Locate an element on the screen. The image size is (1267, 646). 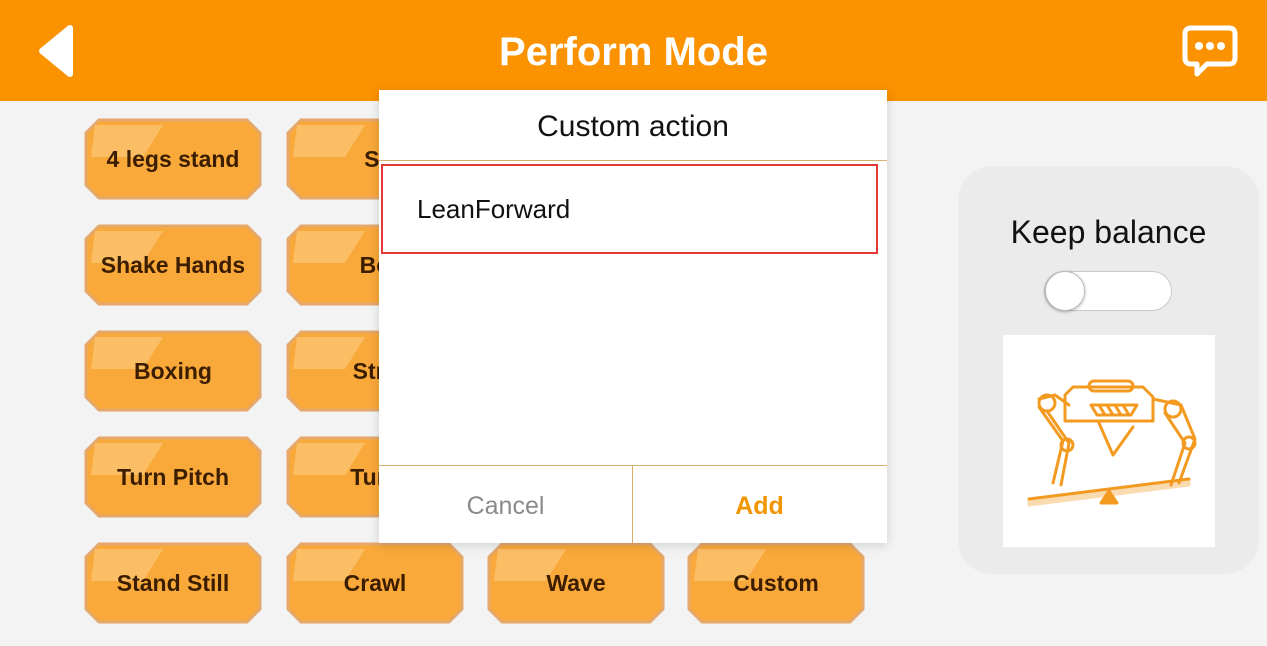
robot-dog-balance-icon is located at coordinates (1109, 441).